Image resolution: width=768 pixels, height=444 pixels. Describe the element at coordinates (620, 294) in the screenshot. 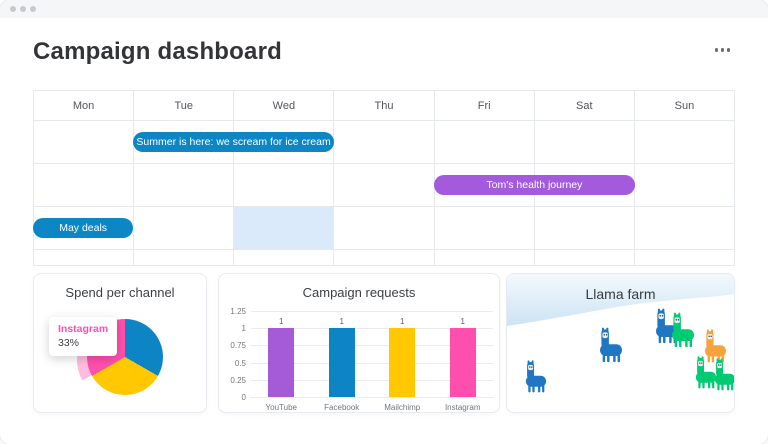

I see `widget-title: Llama farm` at that location.